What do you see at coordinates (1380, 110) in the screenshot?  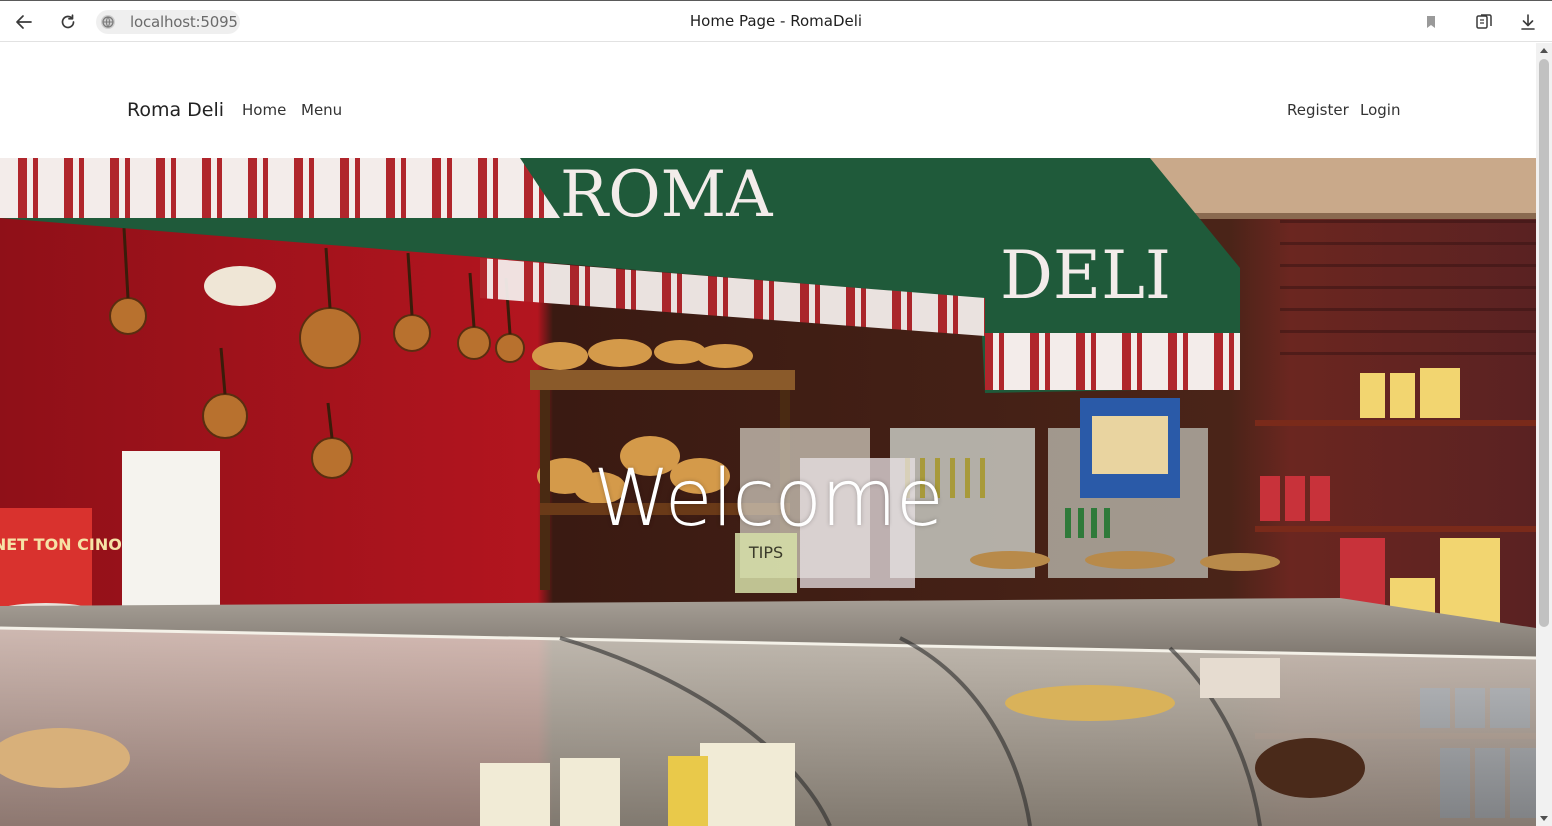 I see `login-link: Login` at bounding box center [1380, 110].